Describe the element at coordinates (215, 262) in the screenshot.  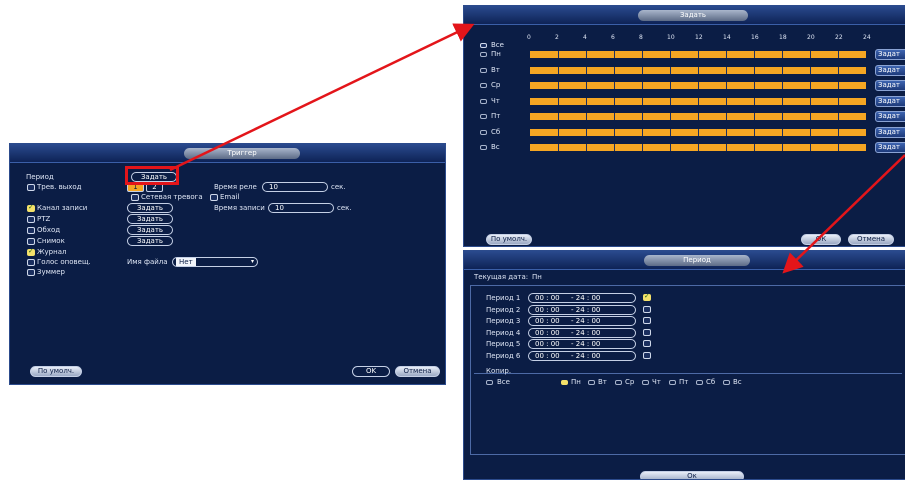
I see `file-name-select: Нет ▾` at that location.